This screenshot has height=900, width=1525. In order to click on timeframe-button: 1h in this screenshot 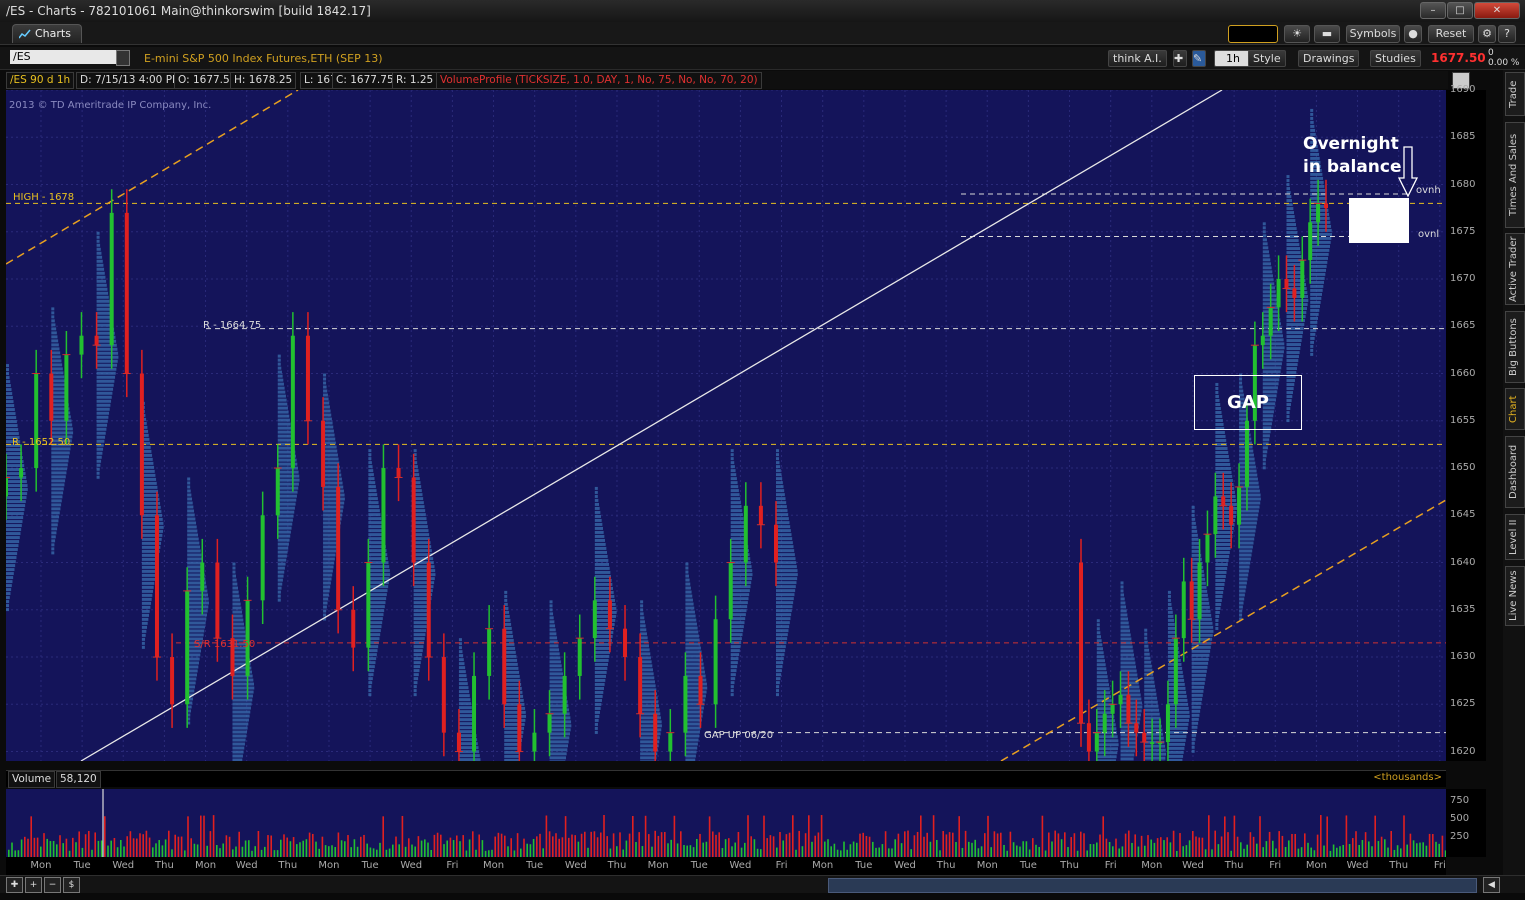, I will do `click(1233, 58)`.